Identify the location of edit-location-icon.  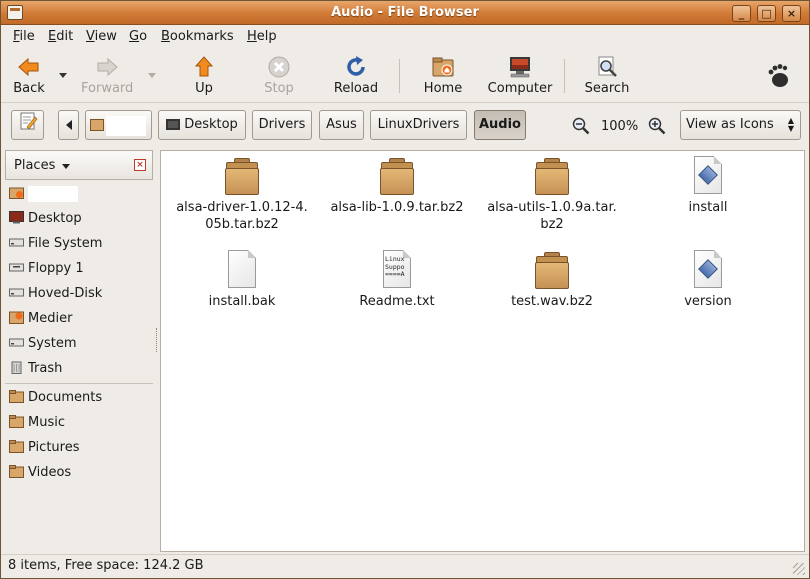
(28, 126).